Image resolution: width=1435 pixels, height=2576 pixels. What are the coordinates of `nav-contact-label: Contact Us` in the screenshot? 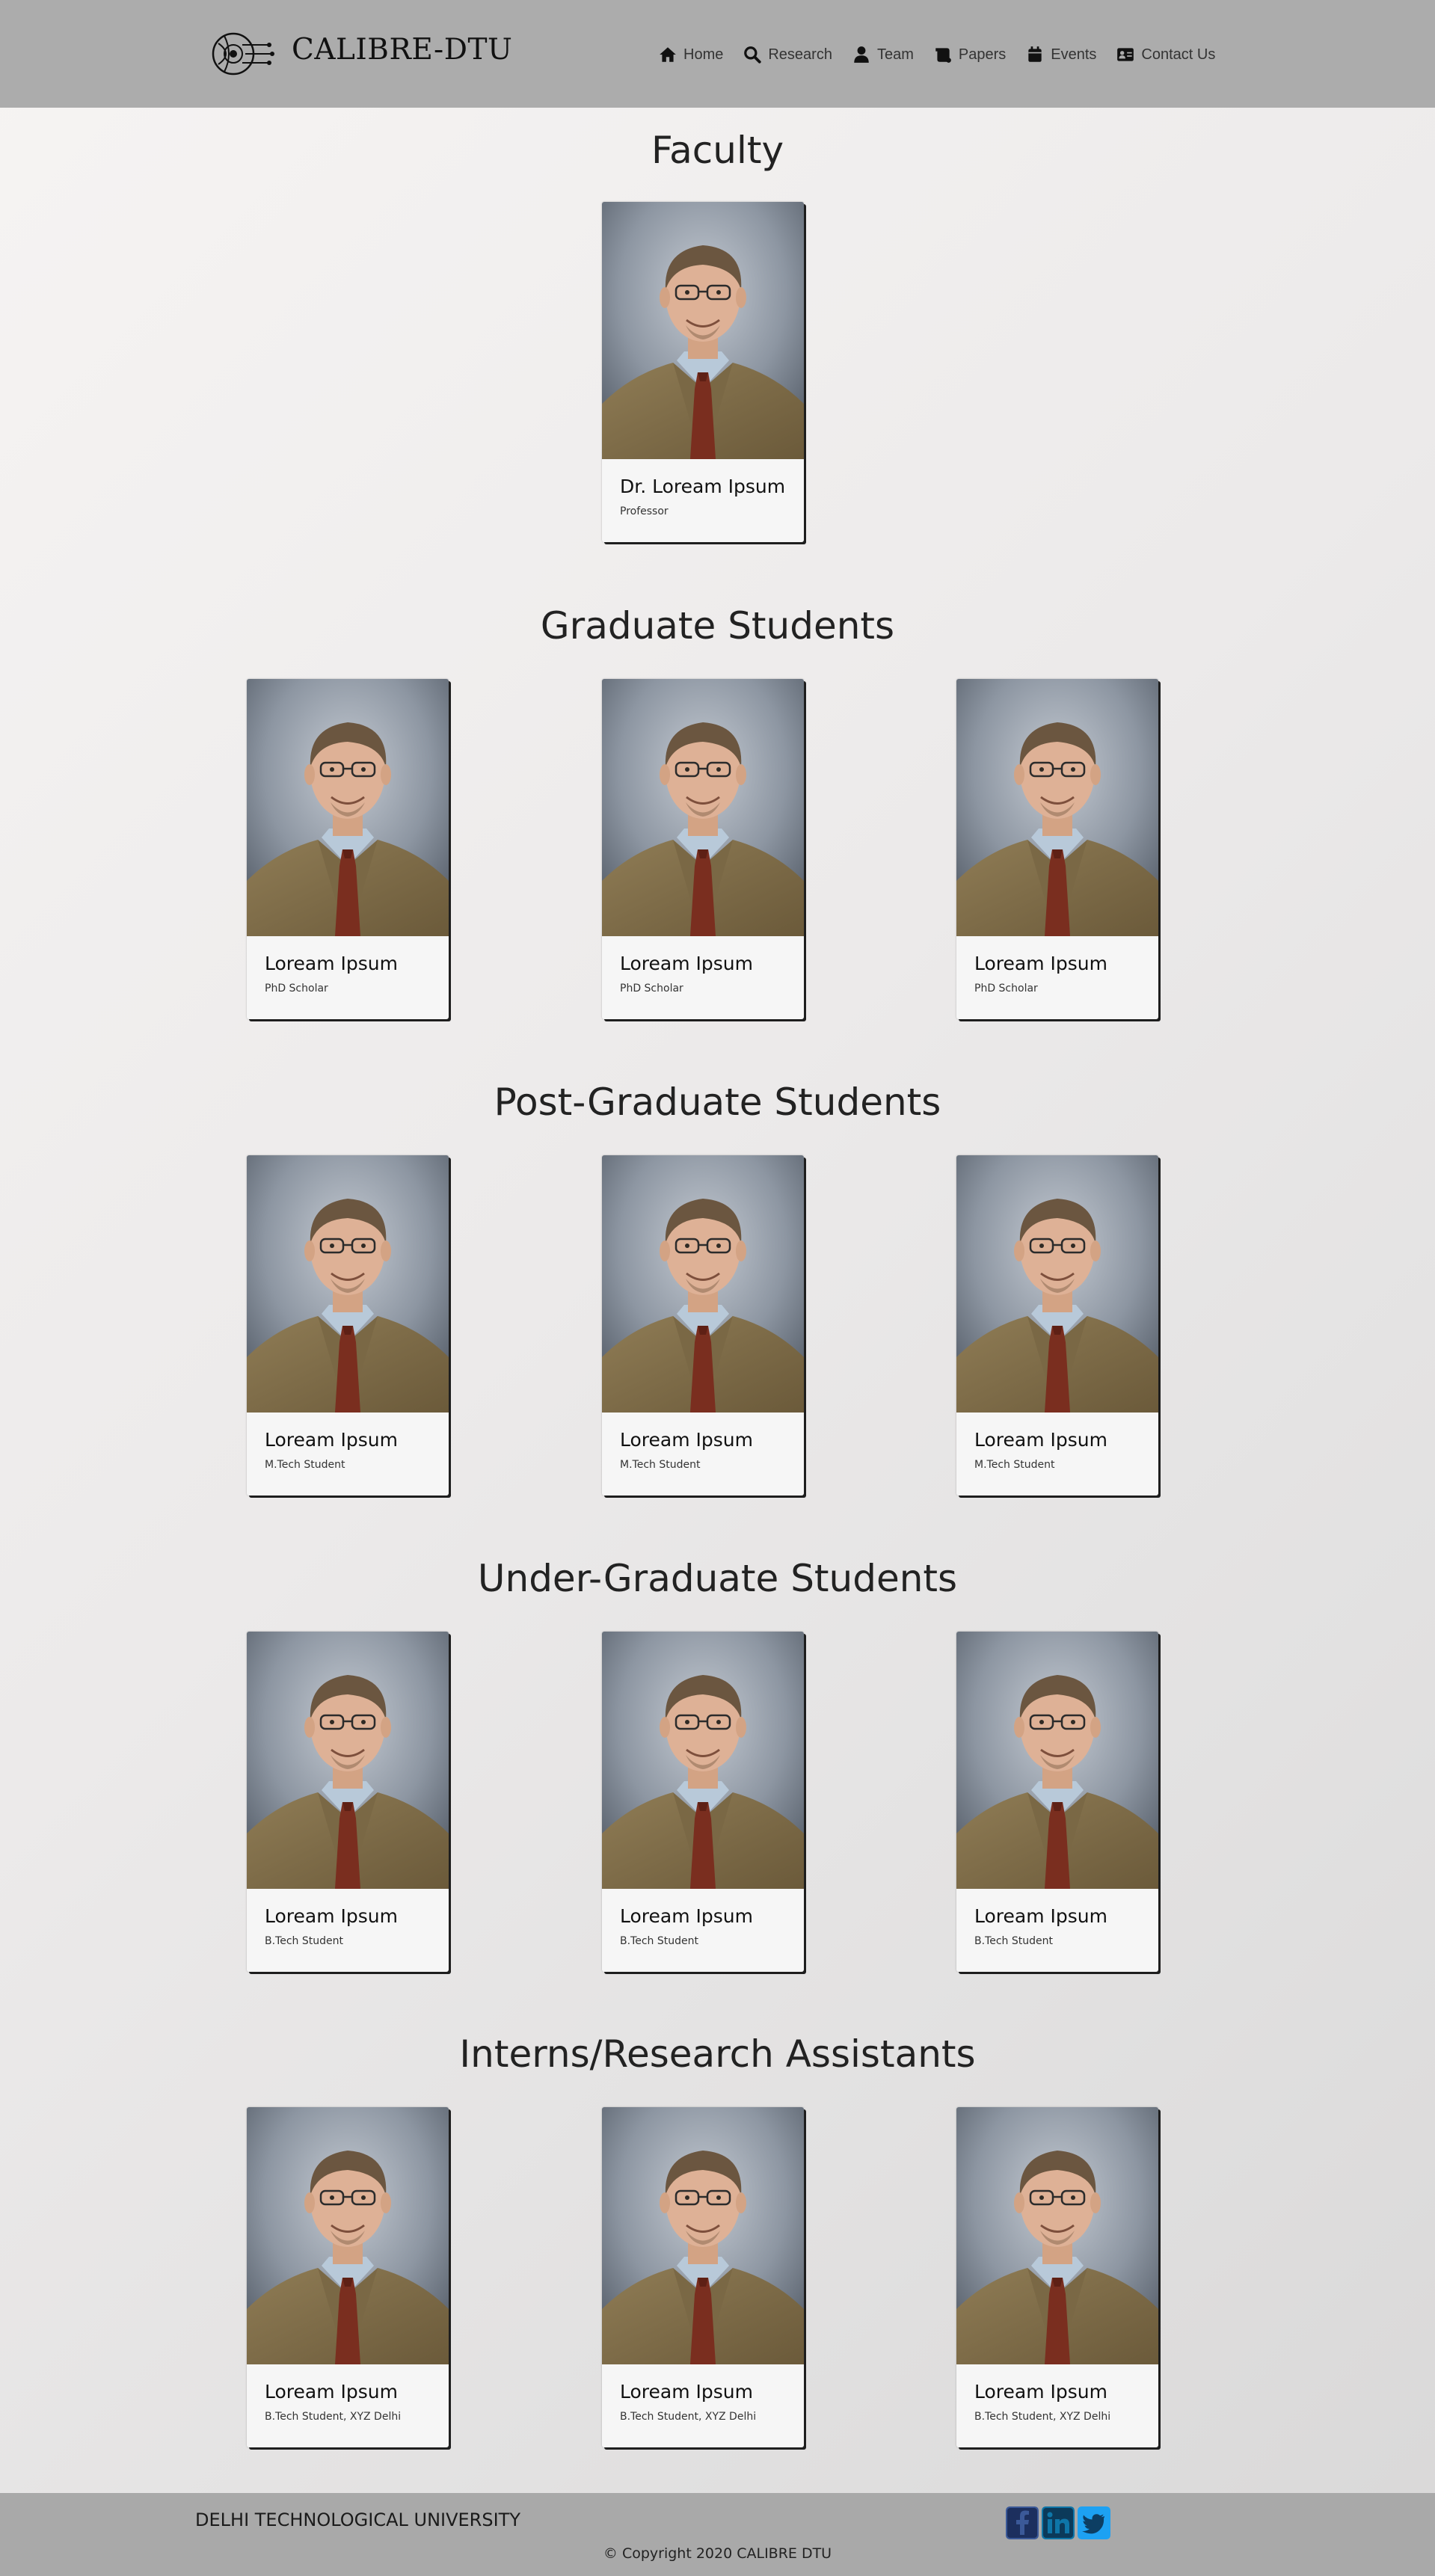 It's located at (1179, 54).